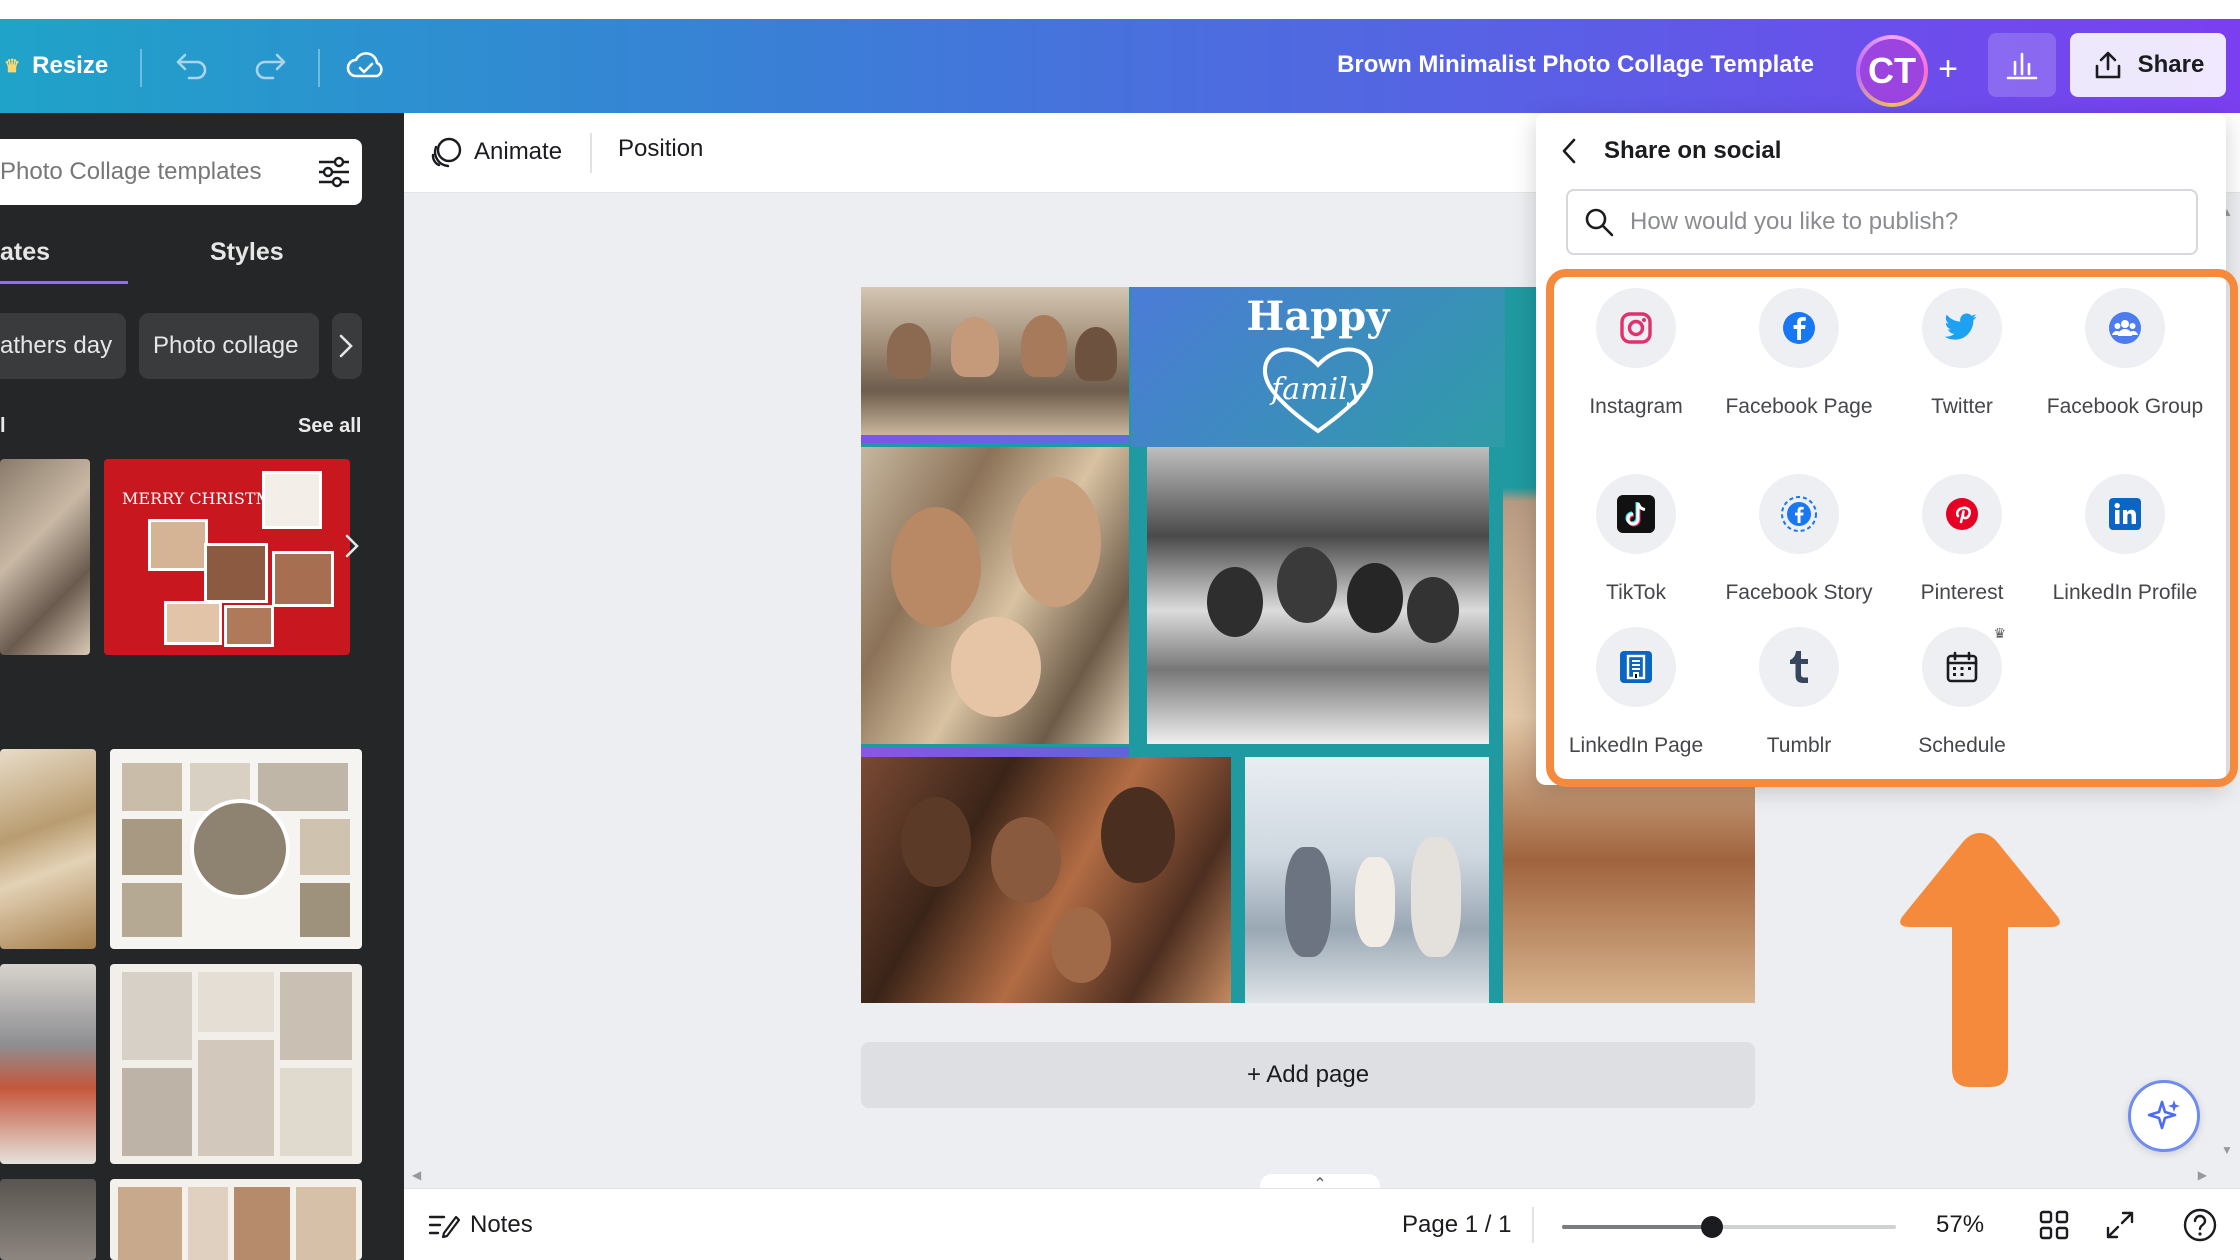  I want to click on collage-photo-bw, so click(1318, 595).